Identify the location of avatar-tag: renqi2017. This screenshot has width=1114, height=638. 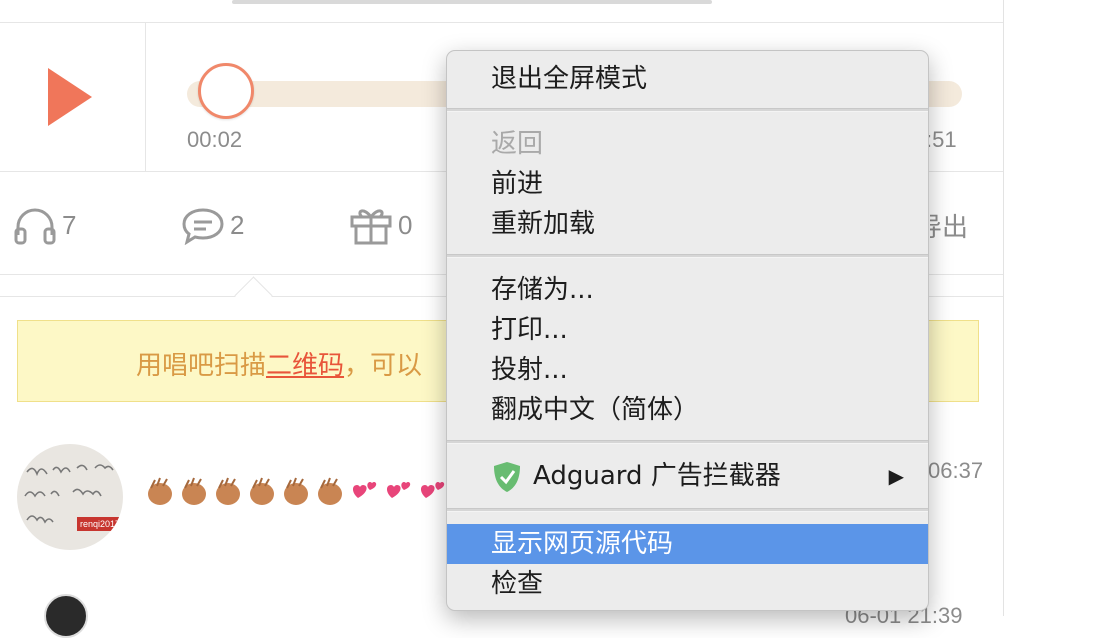
(100, 524).